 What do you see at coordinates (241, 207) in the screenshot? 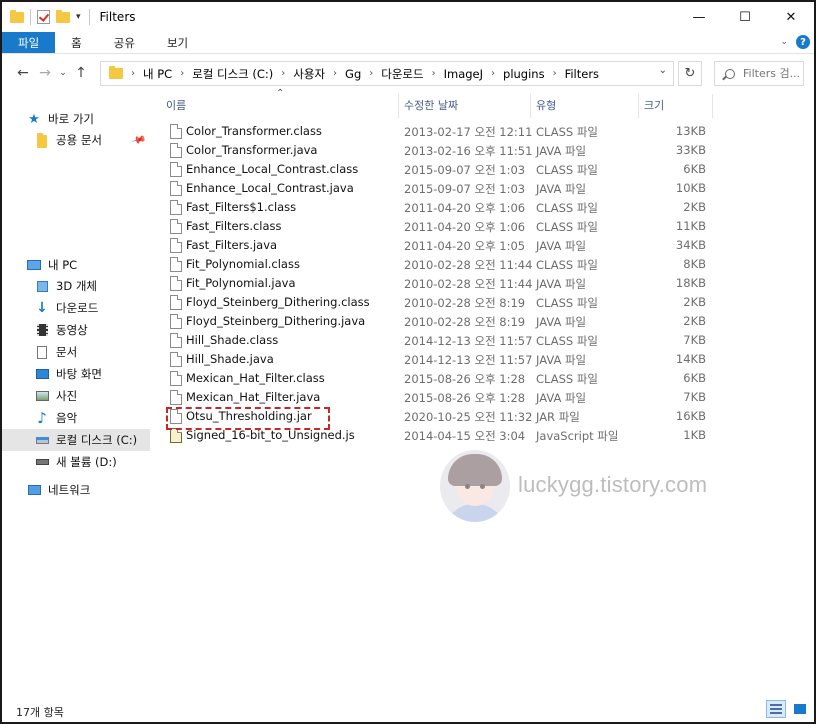
I see `file-name: Fast_Filters$1.class` at bounding box center [241, 207].